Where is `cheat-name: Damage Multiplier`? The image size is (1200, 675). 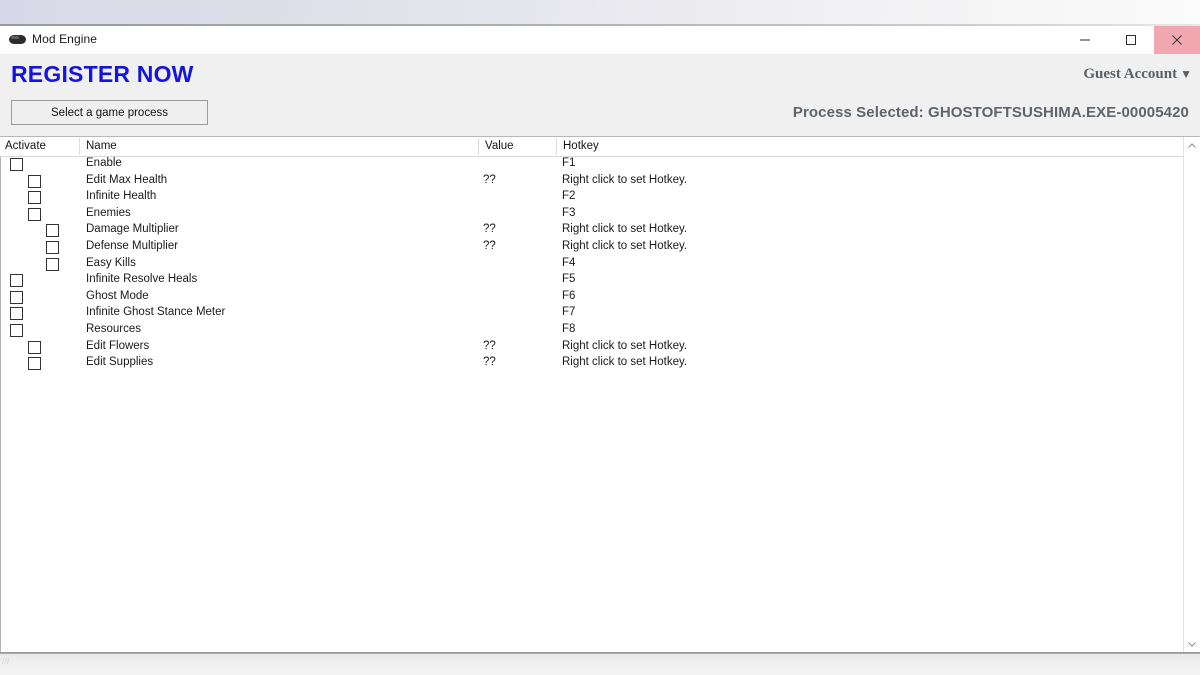 cheat-name: Damage Multiplier is located at coordinates (132, 229).